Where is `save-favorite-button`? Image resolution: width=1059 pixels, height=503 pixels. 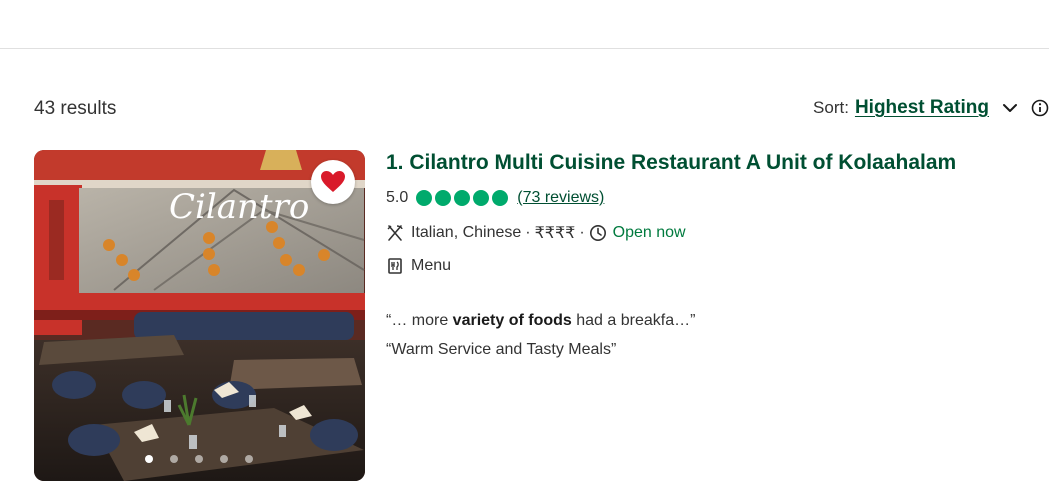 save-favorite-button is located at coordinates (333, 182).